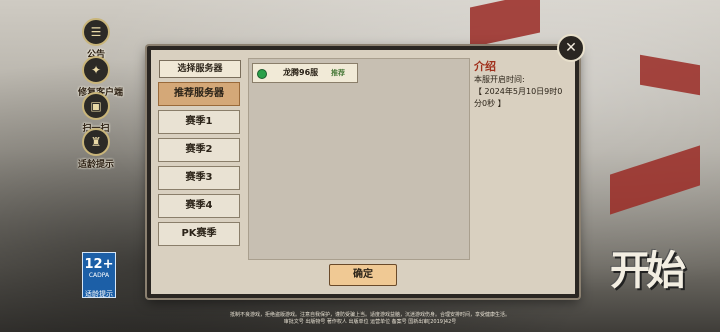 Image resolution: width=720 pixels, height=332 pixels. What do you see at coordinates (338, 73) in the screenshot?
I see `server-tag: 推荐` at bounding box center [338, 73].